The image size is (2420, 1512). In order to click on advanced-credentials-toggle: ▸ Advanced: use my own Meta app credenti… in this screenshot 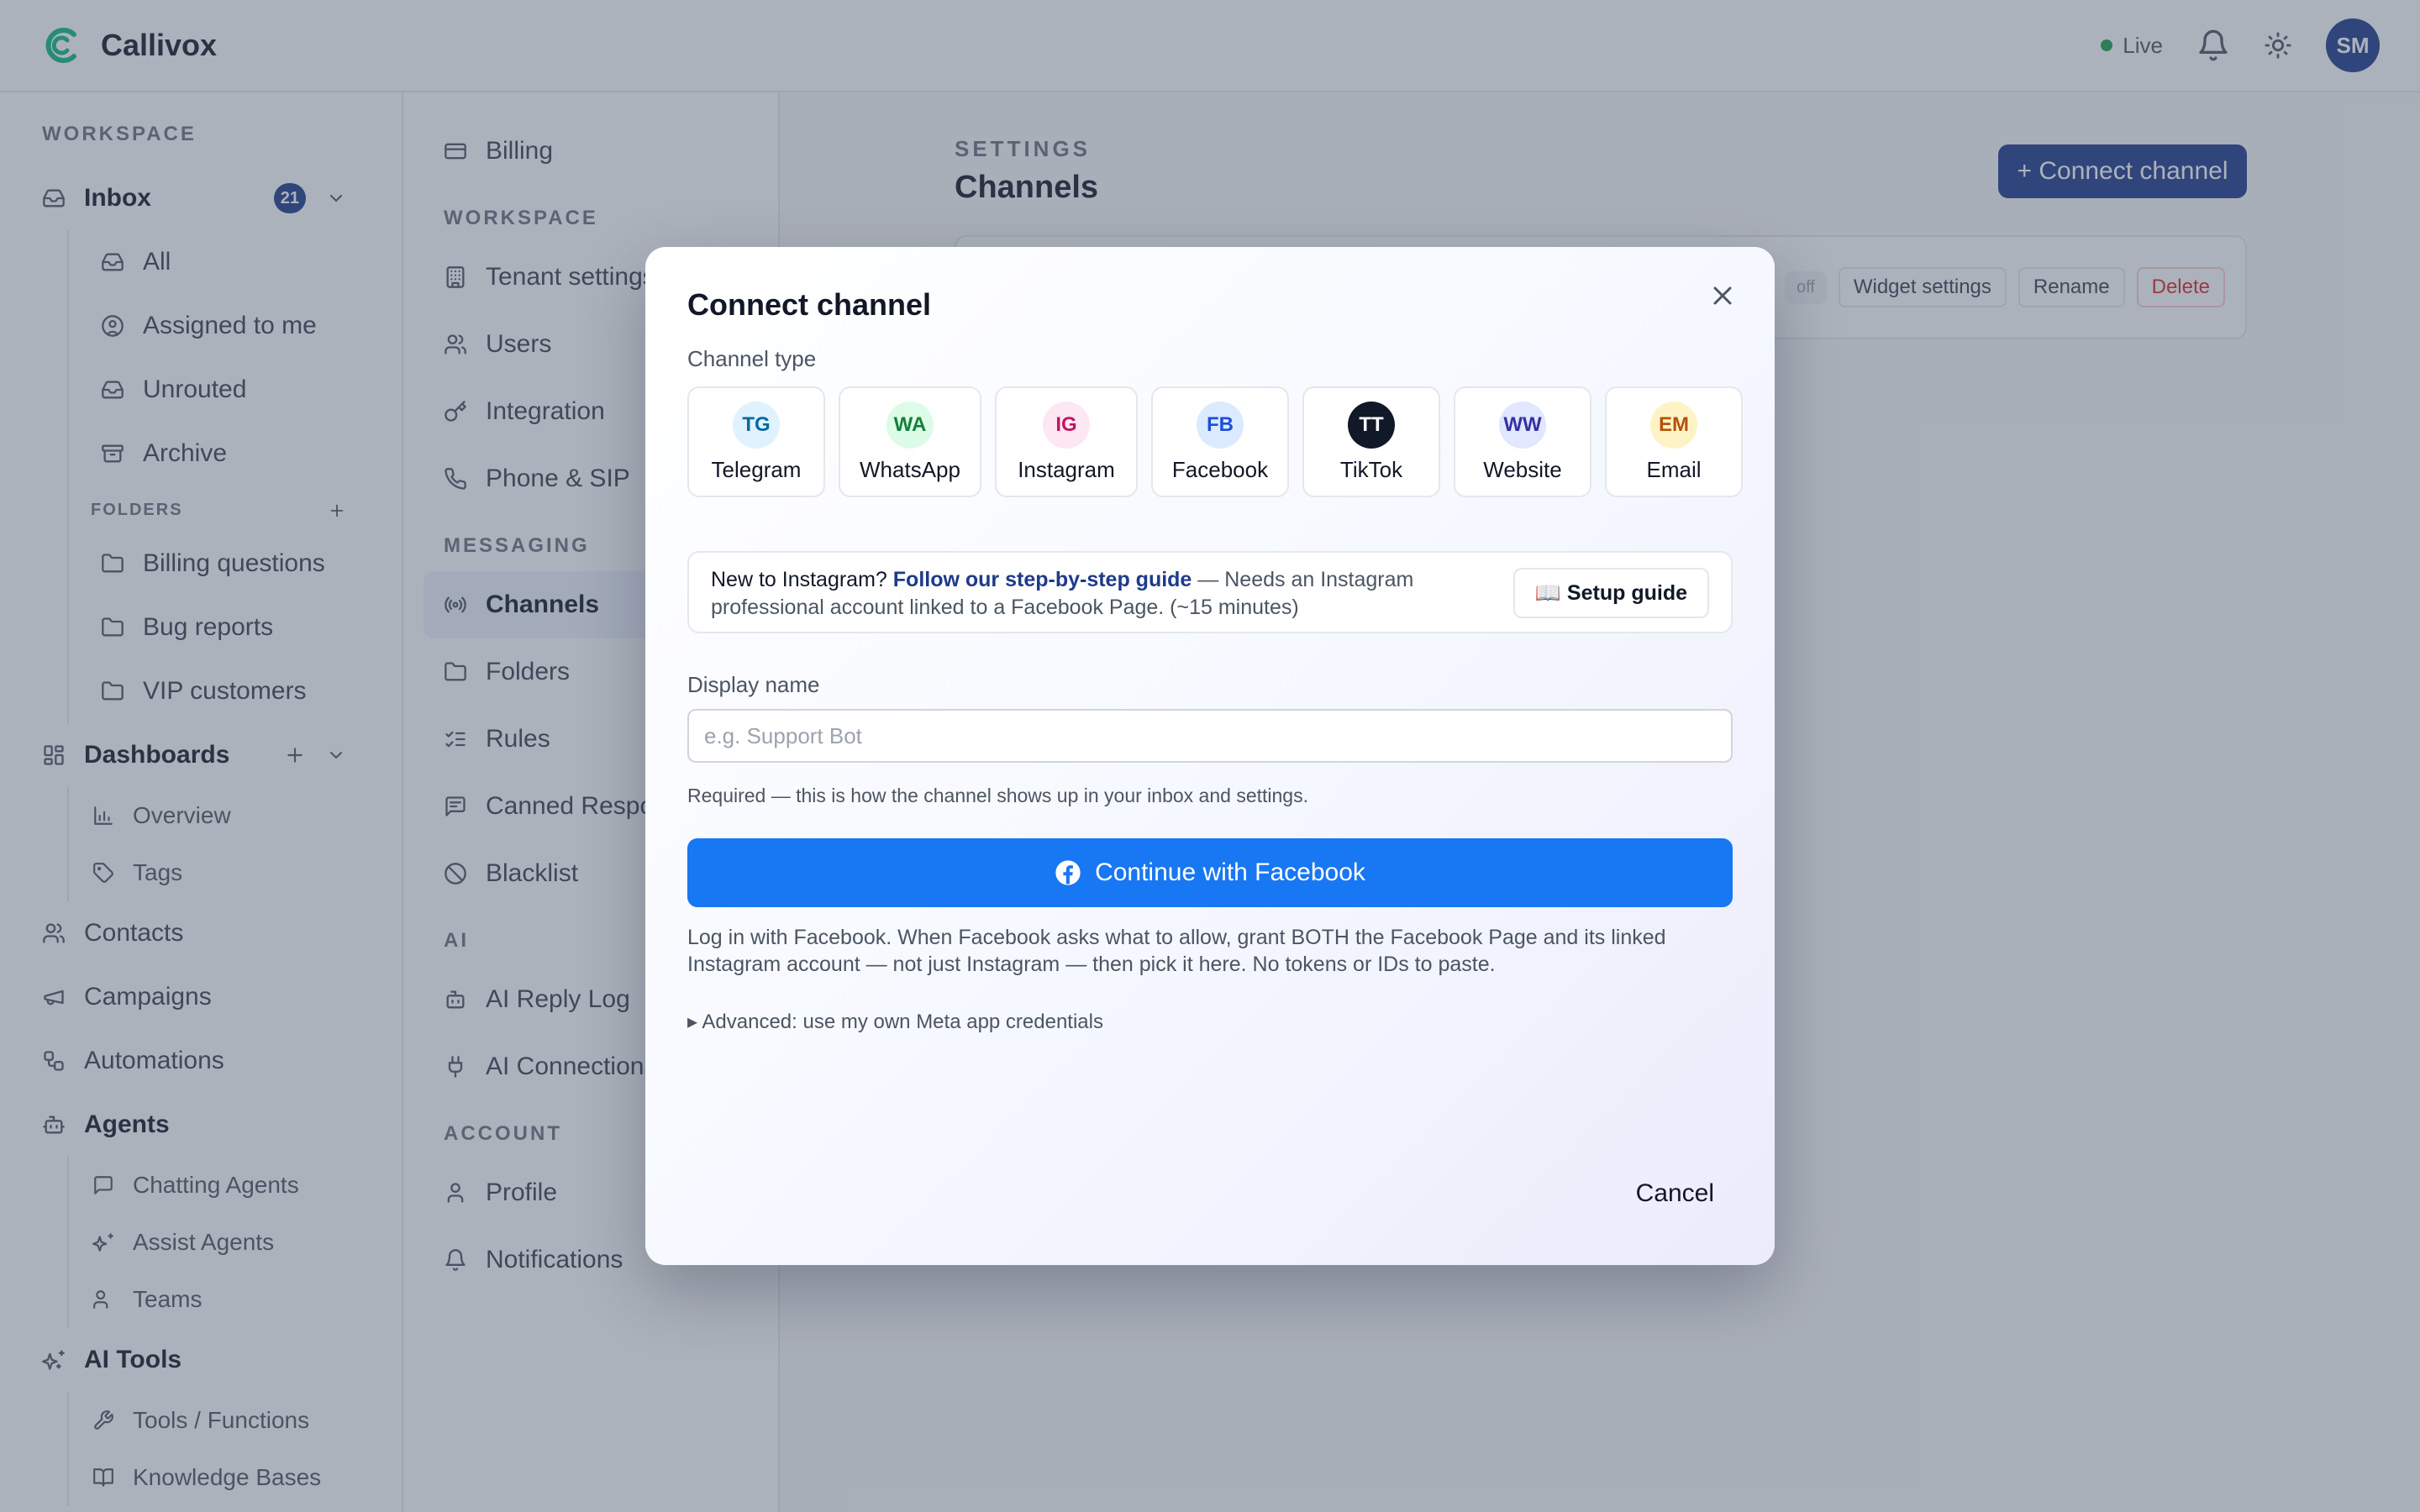, I will do `click(895, 1022)`.